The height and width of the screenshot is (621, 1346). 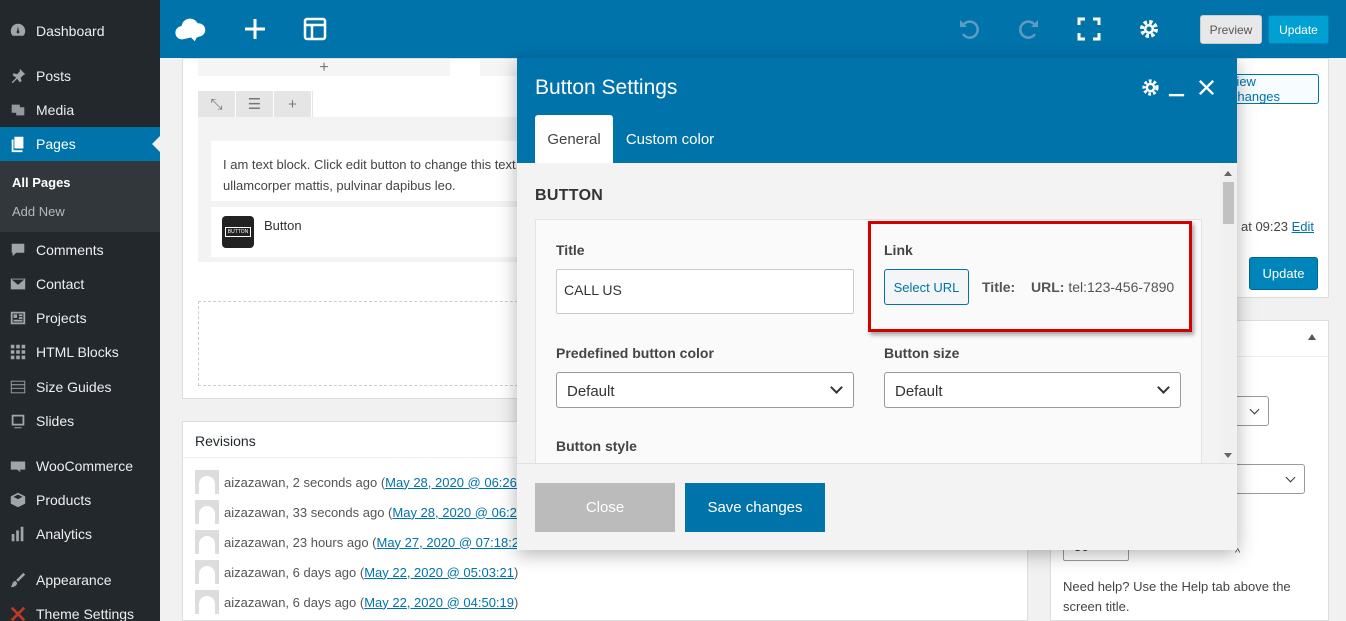 What do you see at coordinates (324, 67) in the screenshot?
I see `add-element-icon: +` at bounding box center [324, 67].